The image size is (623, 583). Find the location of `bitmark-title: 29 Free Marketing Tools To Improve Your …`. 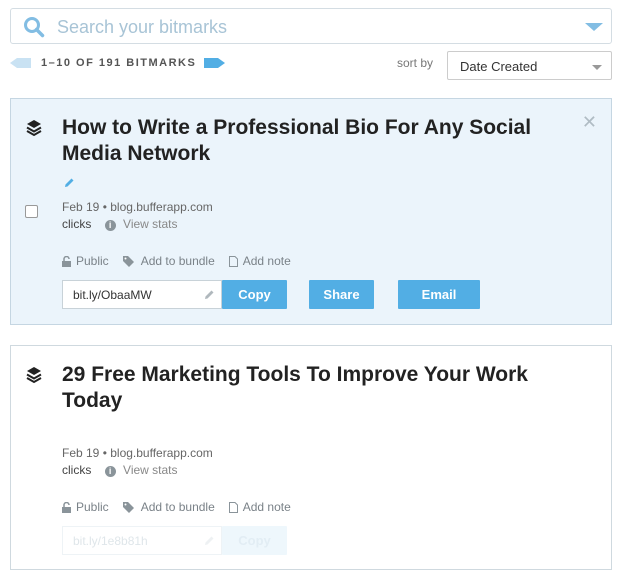

bitmark-title: 29 Free Marketing Tools To Improve Your … is located at coordinates (312, 388).